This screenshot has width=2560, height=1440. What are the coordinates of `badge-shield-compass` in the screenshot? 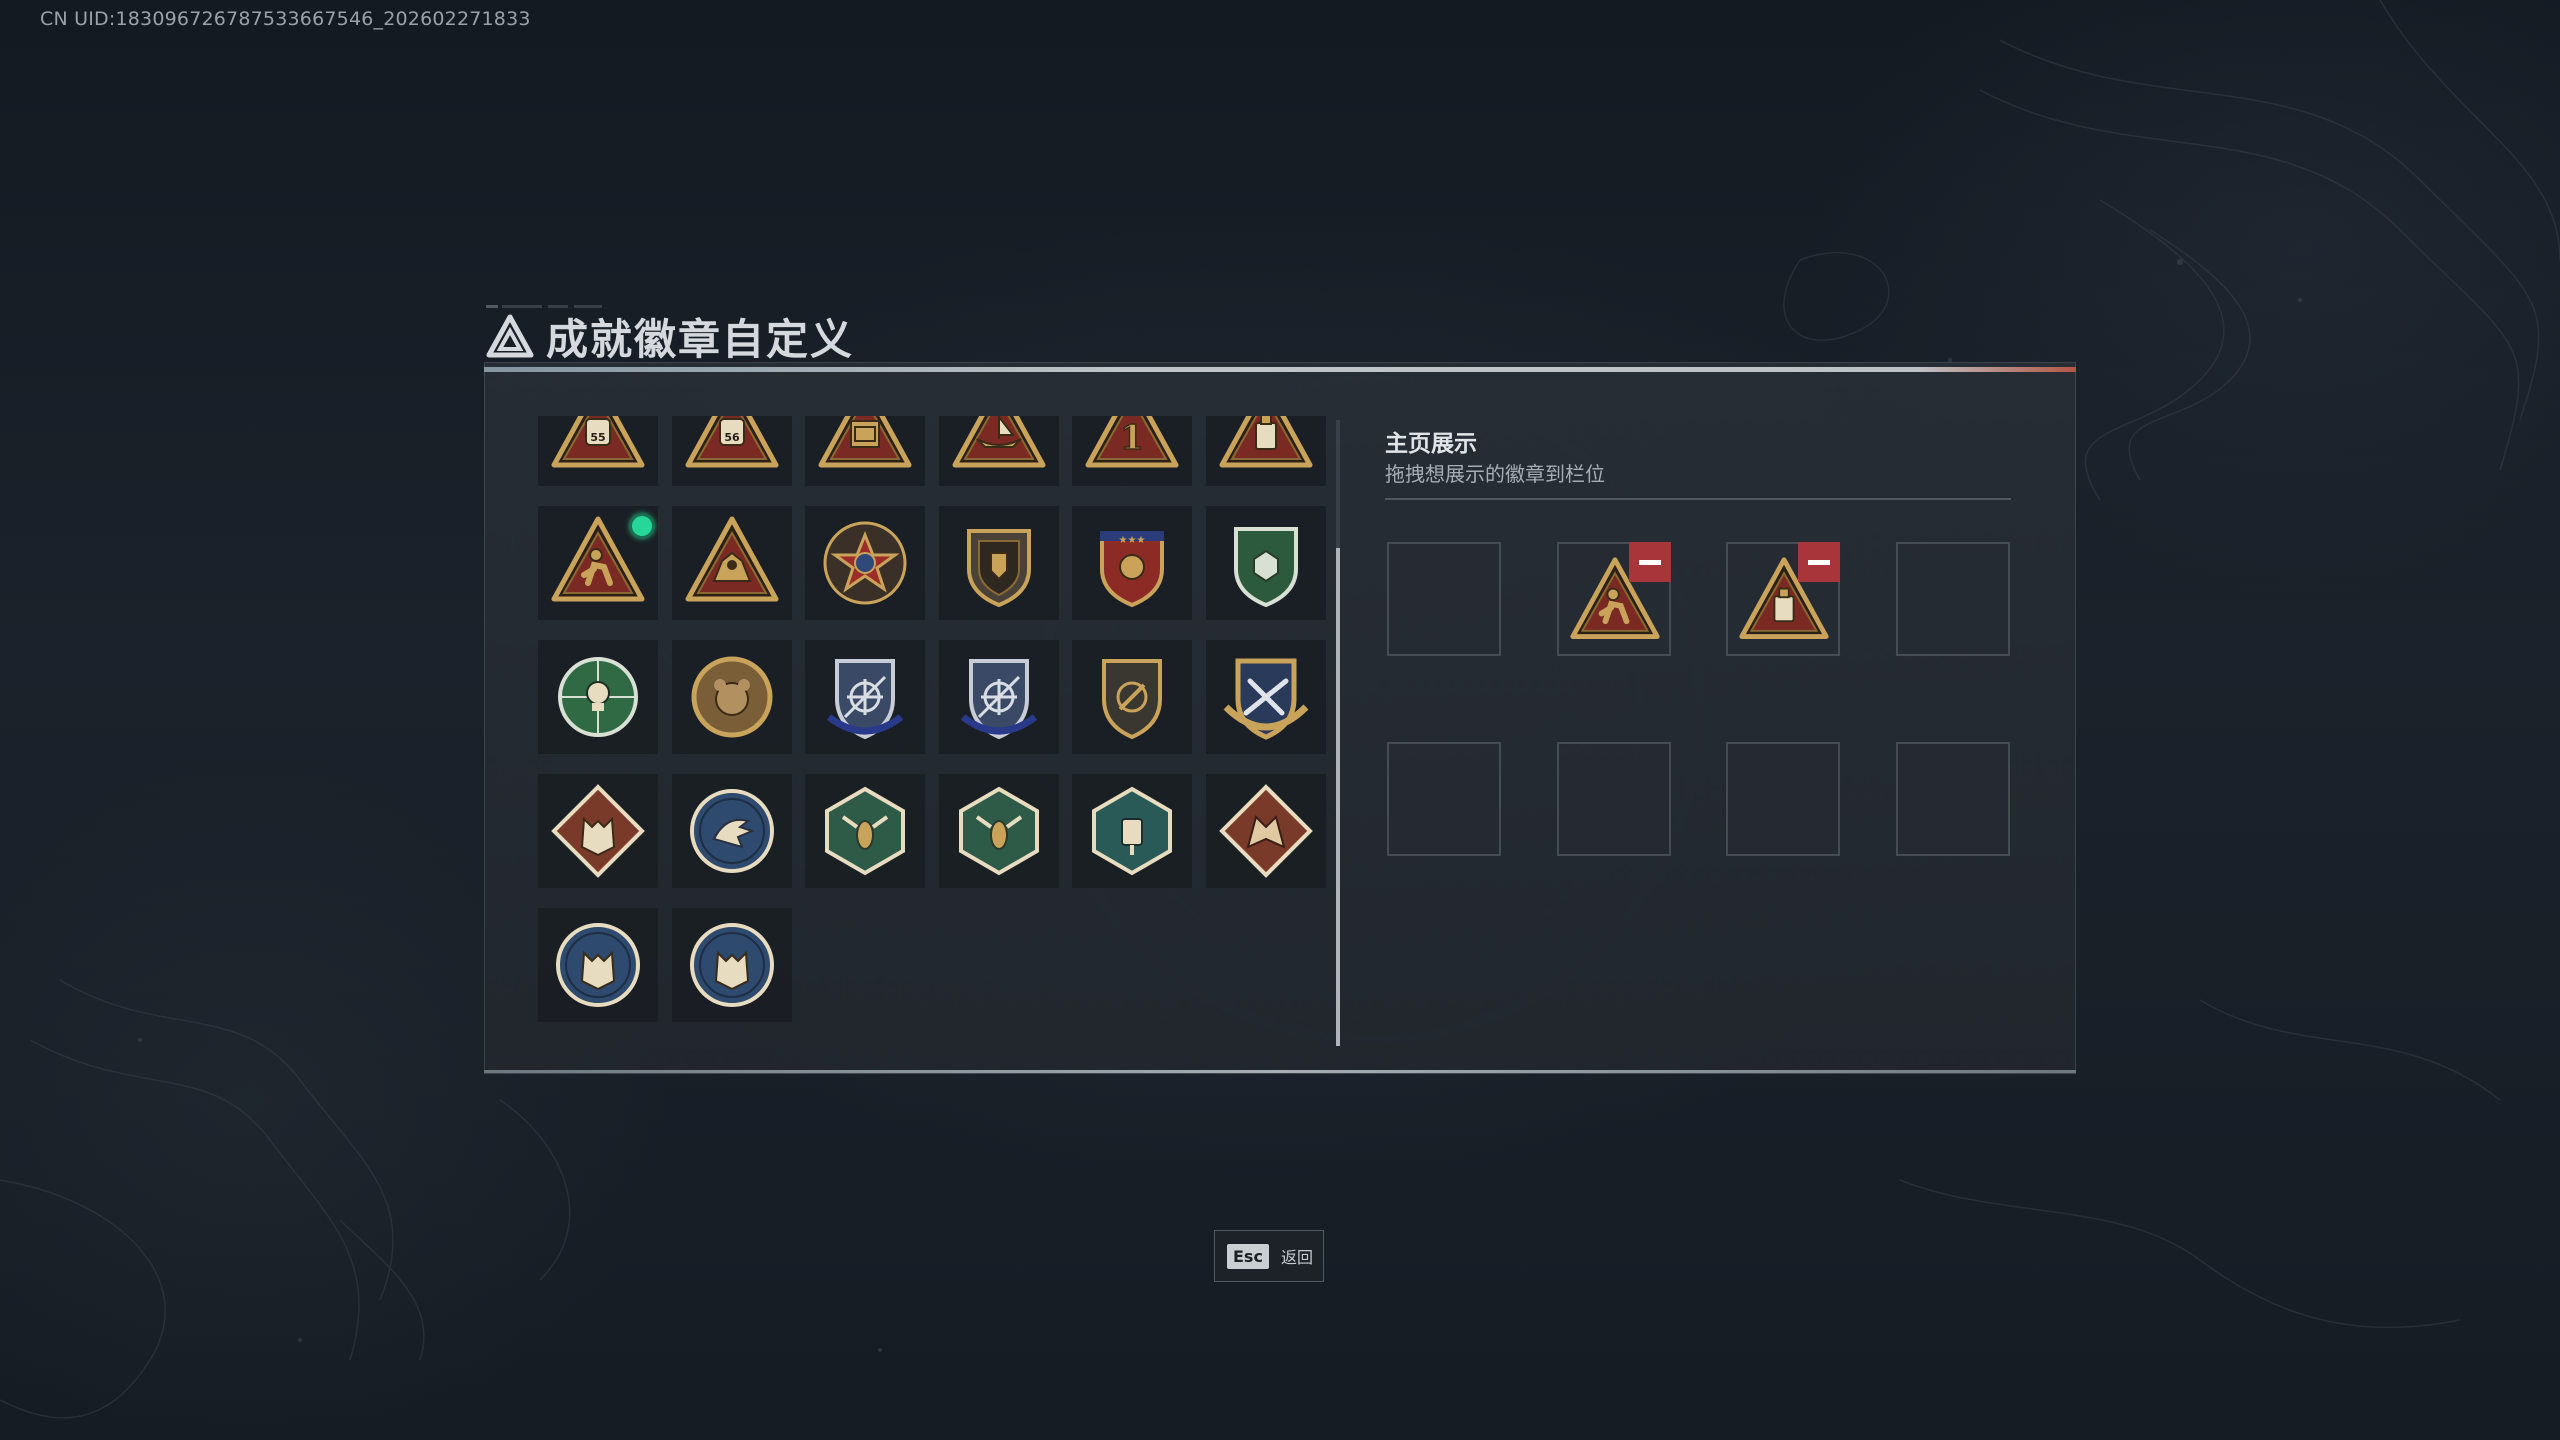 It's located at (1132, 697).